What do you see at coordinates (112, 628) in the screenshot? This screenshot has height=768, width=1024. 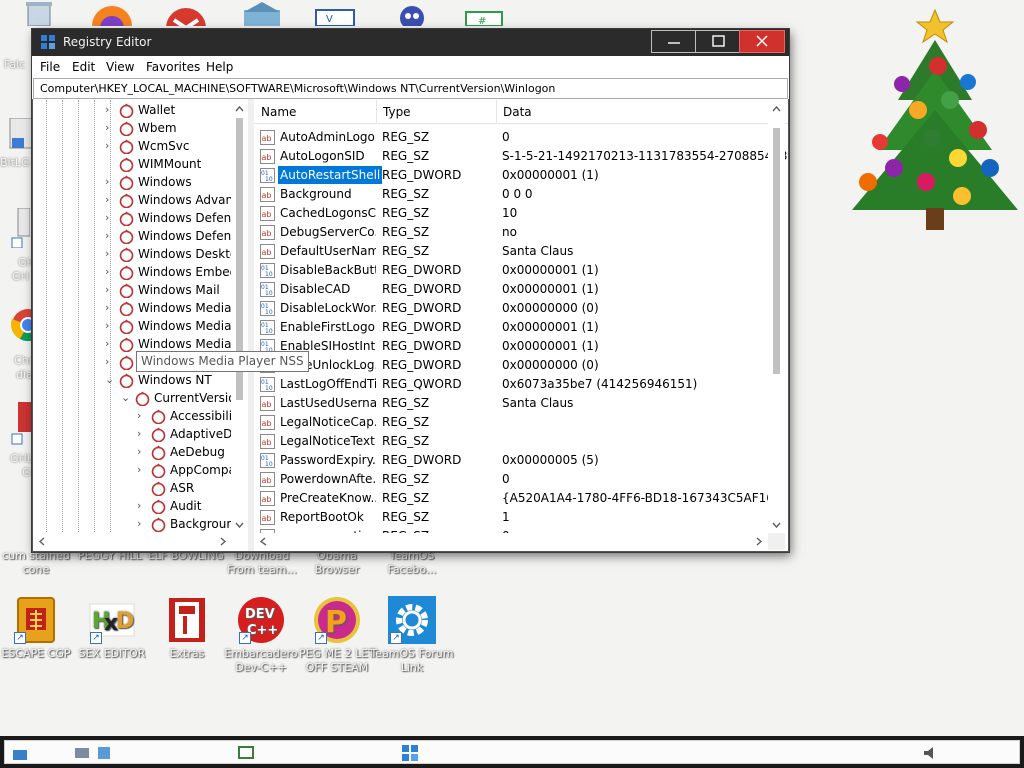 I see `sex-editor-shortcut: HxD ↗ SEX EDITOR` at bounding box center [112, 628].